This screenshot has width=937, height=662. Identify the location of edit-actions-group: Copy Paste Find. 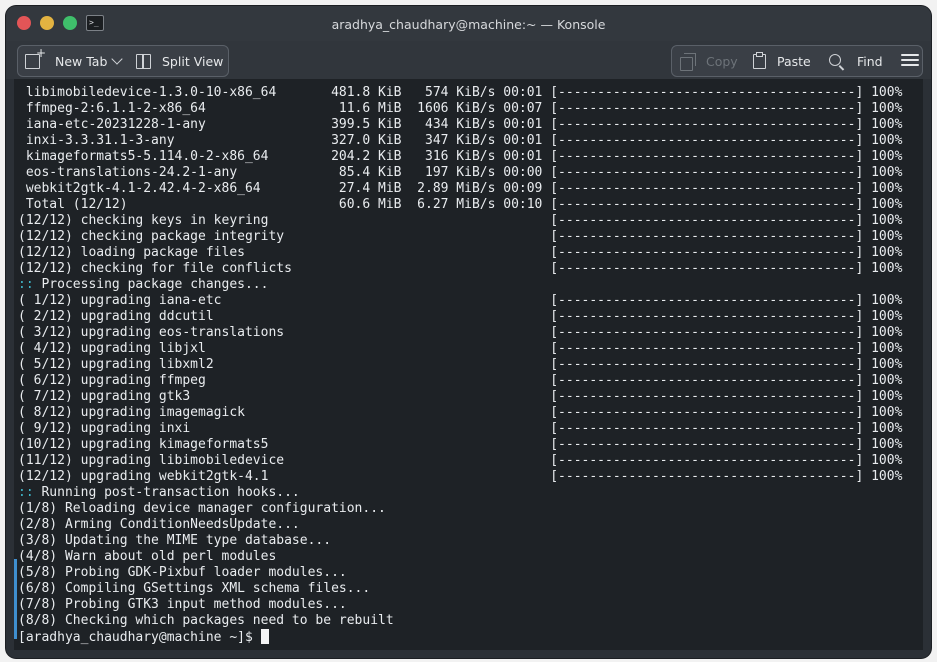
(797, 61).